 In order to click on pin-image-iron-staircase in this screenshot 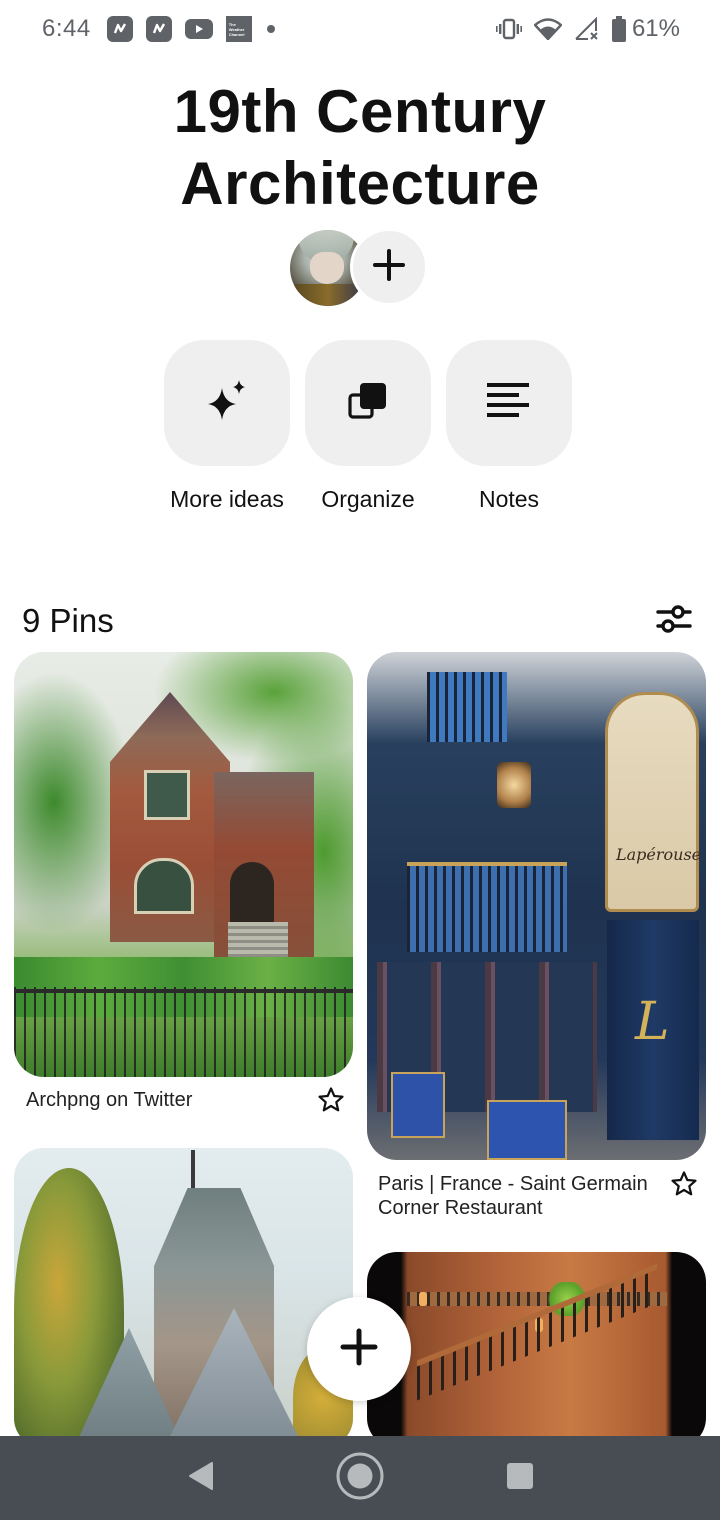, I will do `click(536, 1350)`.